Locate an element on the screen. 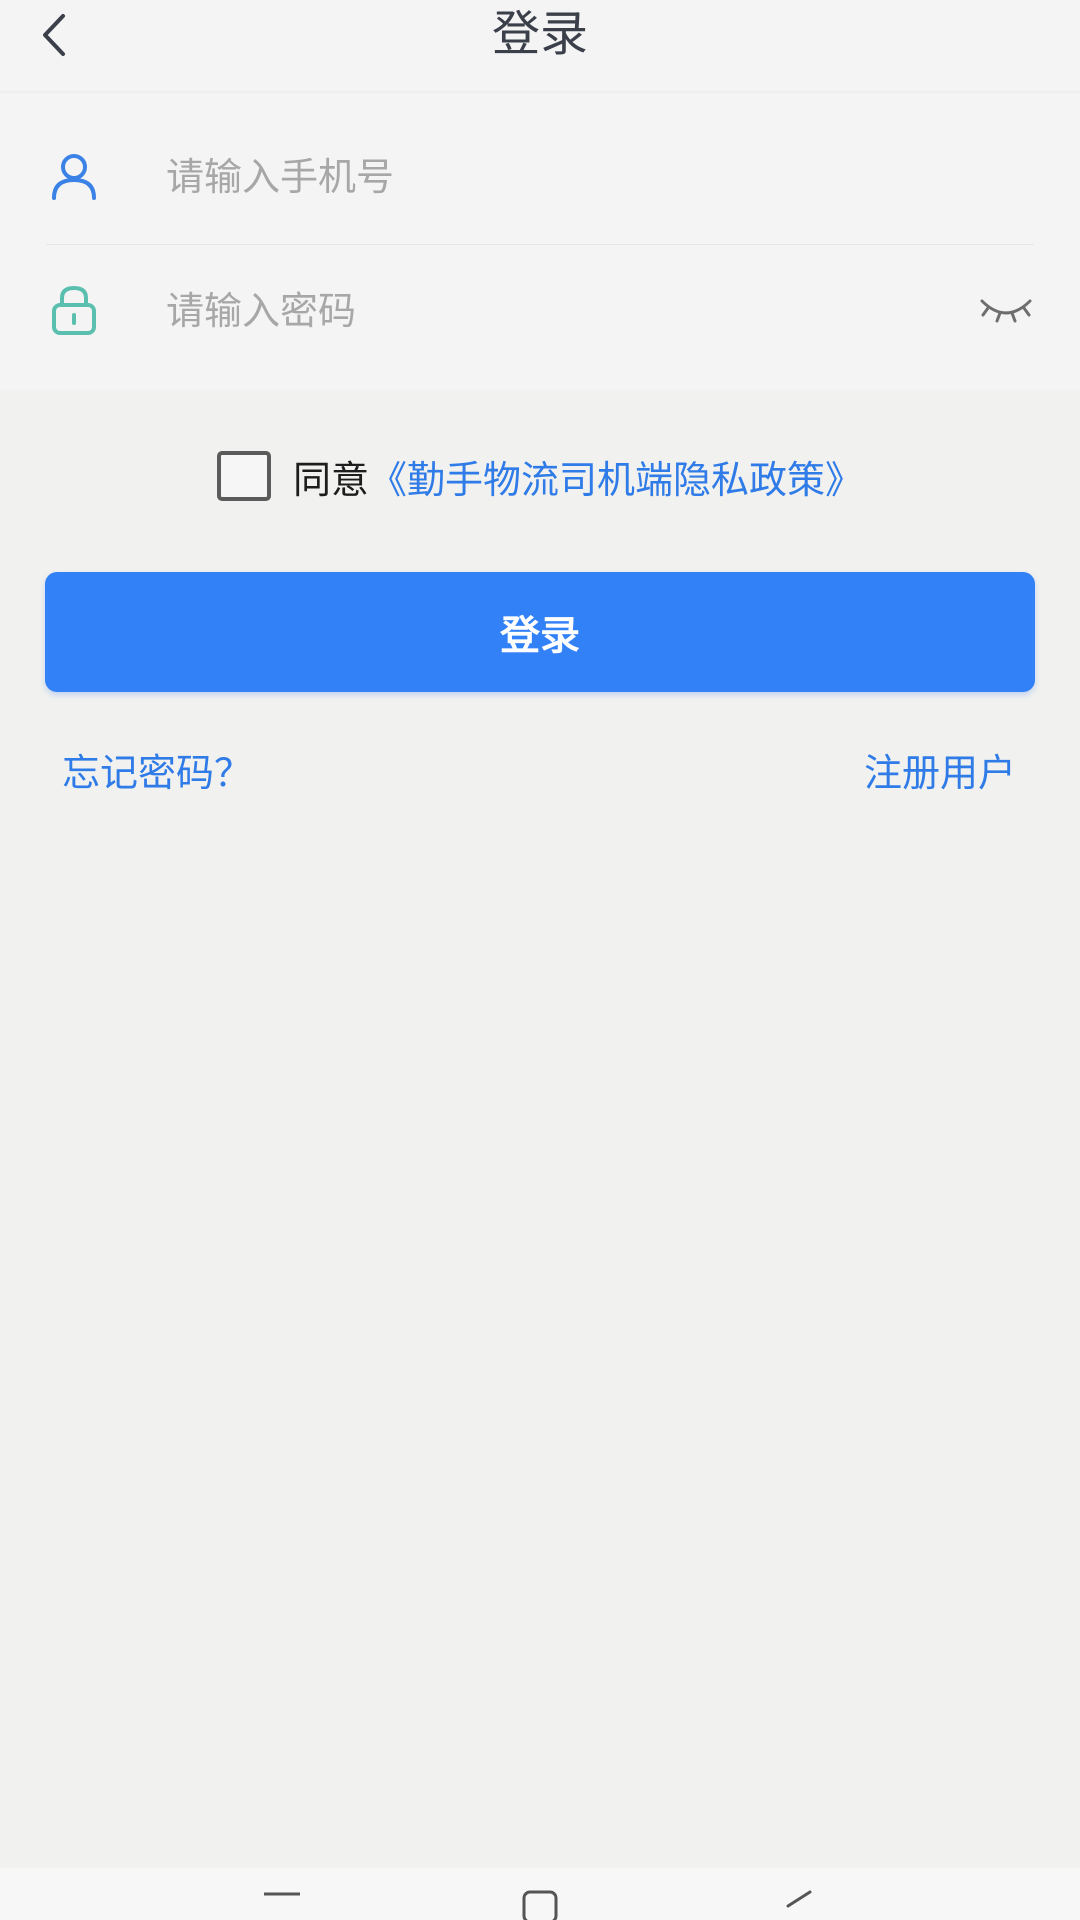 Image resolution: width=1080 pixels, height=1920 pixels. field-divider is located at coordinates (540, 244).